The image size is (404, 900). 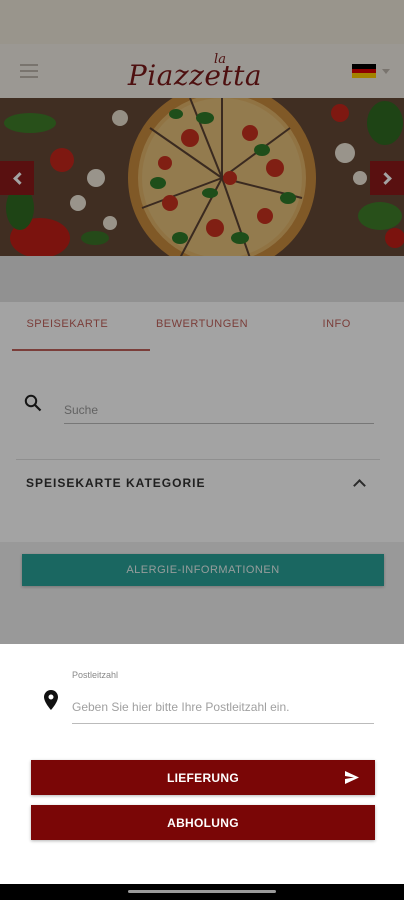 What do you see at coordinates (51, 700) in the screenshot?
I see `location-pin-icon` at bounding box center [51, 700].